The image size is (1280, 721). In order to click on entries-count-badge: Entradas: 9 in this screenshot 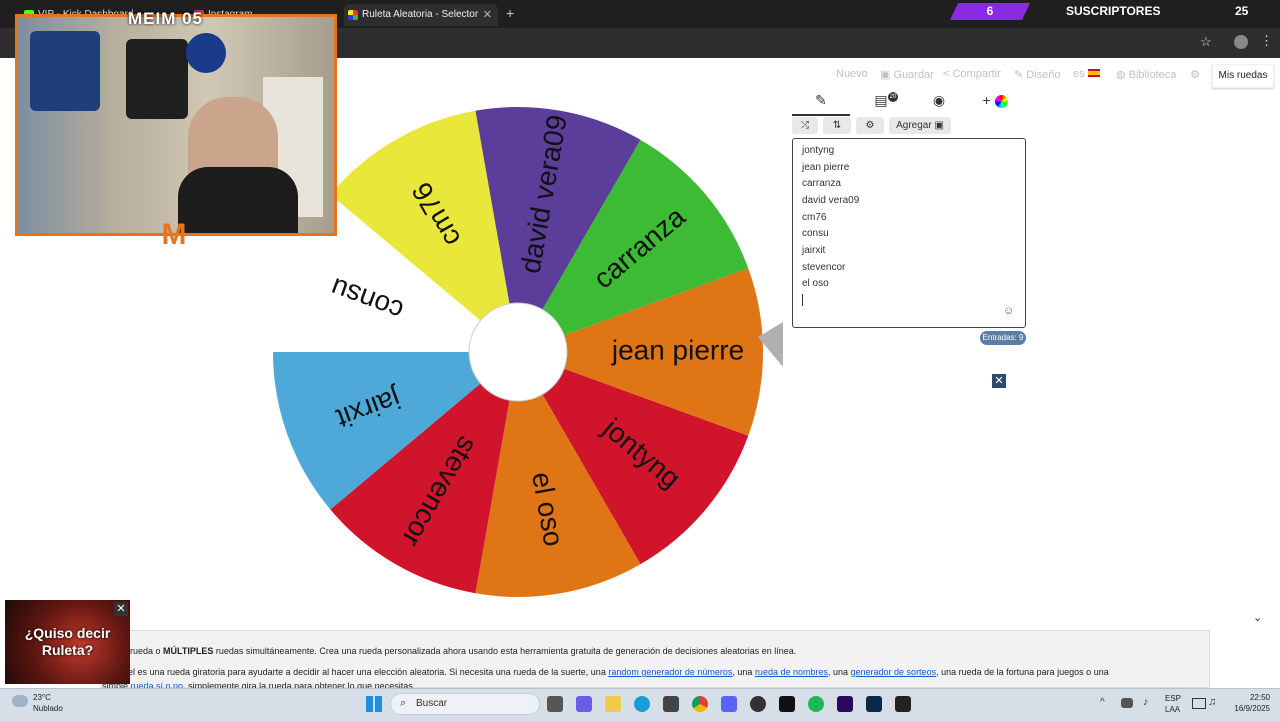, I will do `click(1003, 338)`.